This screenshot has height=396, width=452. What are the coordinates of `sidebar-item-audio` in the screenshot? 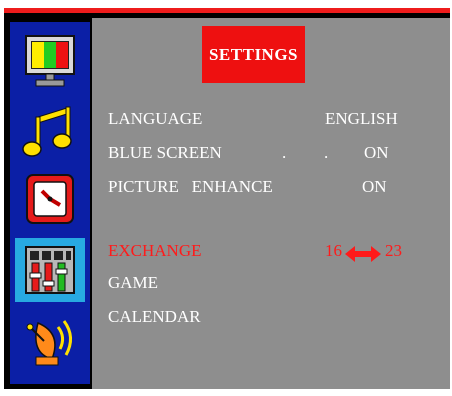 It's located at (50, 132).